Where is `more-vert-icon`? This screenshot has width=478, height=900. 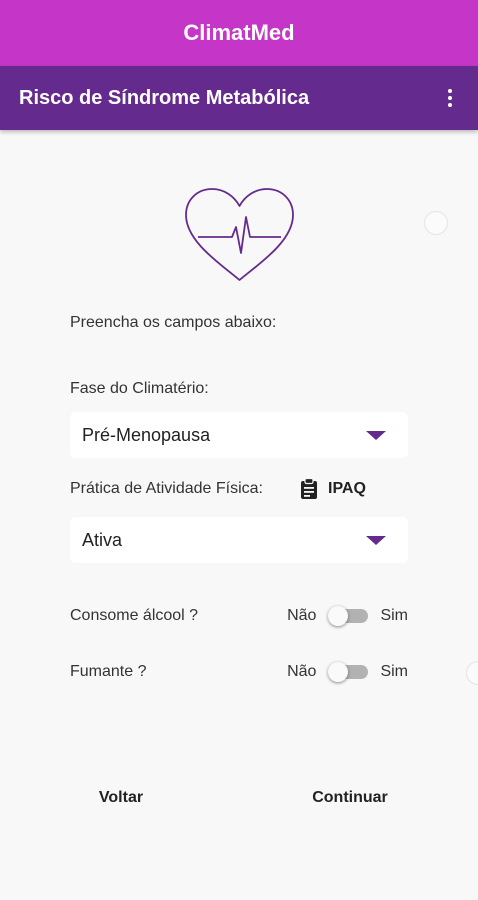 more-vert-icon is located at coordinates (450, 98).